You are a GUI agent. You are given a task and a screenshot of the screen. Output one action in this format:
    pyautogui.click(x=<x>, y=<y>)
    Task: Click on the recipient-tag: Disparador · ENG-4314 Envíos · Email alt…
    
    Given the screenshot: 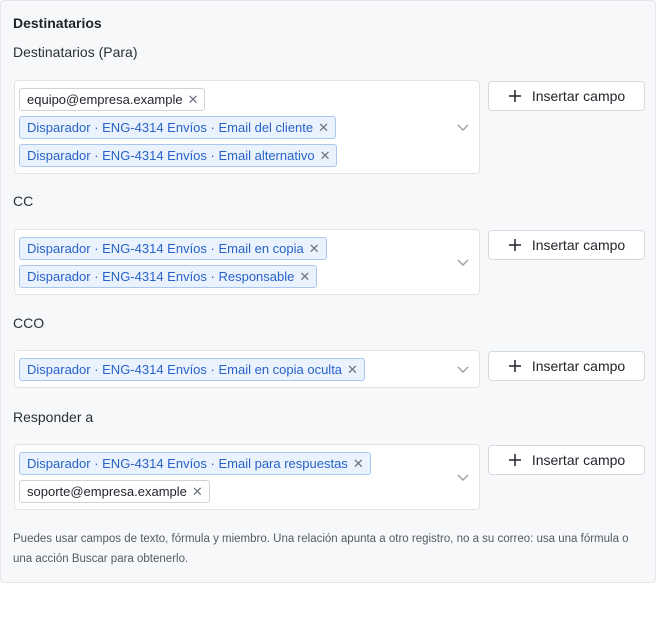 What is the action you would take?
    pyautogui.click(x=178, y=155)
    